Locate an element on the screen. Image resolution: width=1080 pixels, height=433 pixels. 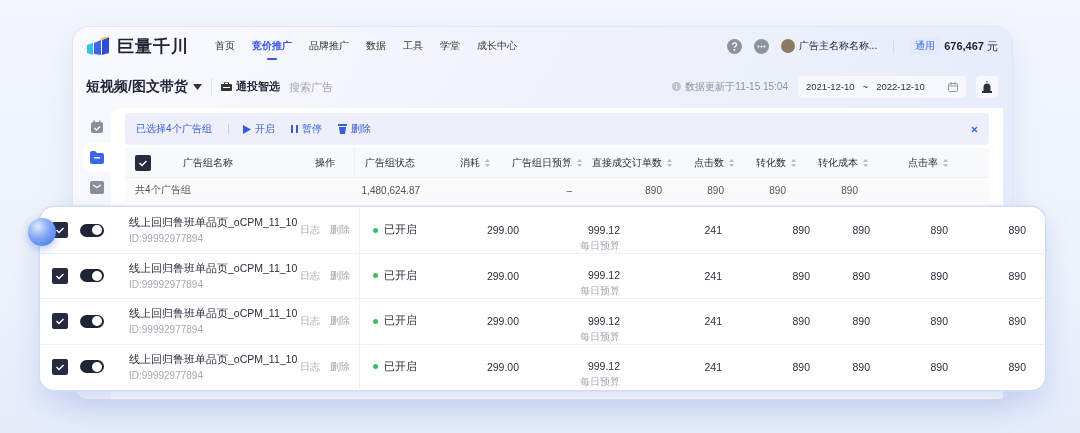
nav-tab: 学堂 is located at coordinates (450, 46).